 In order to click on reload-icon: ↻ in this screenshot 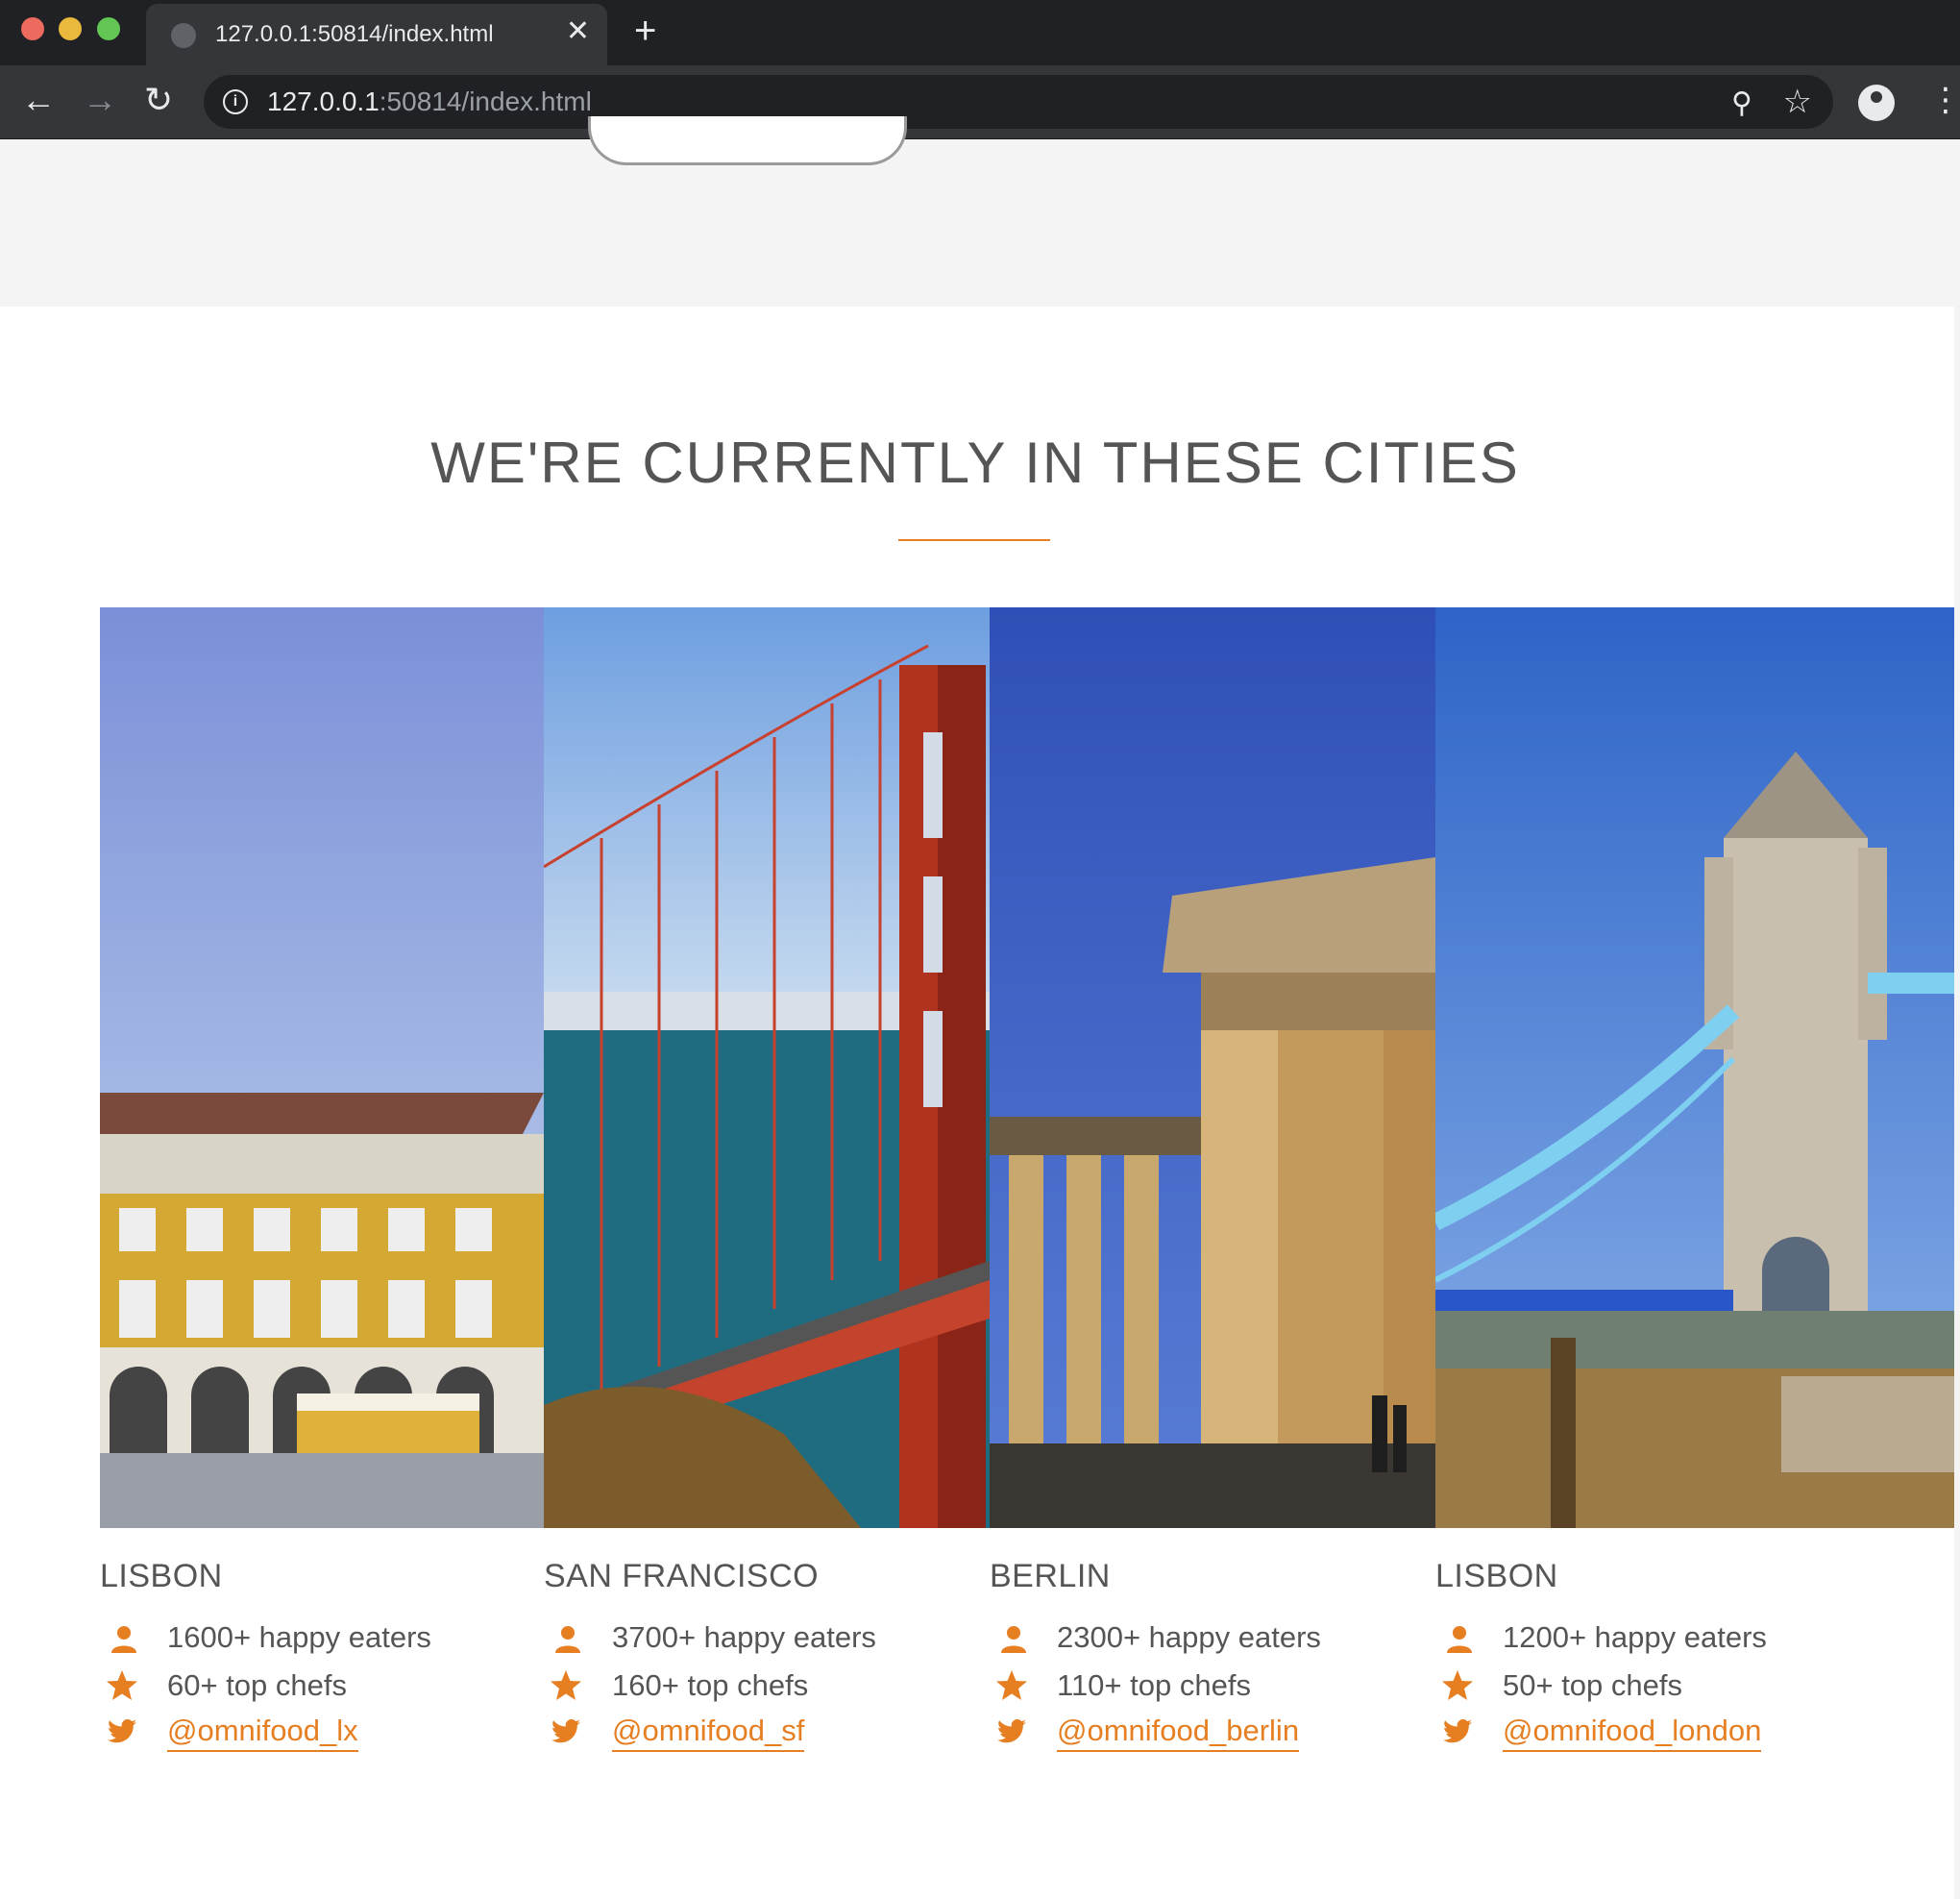, I will do `click(158, 100)`.